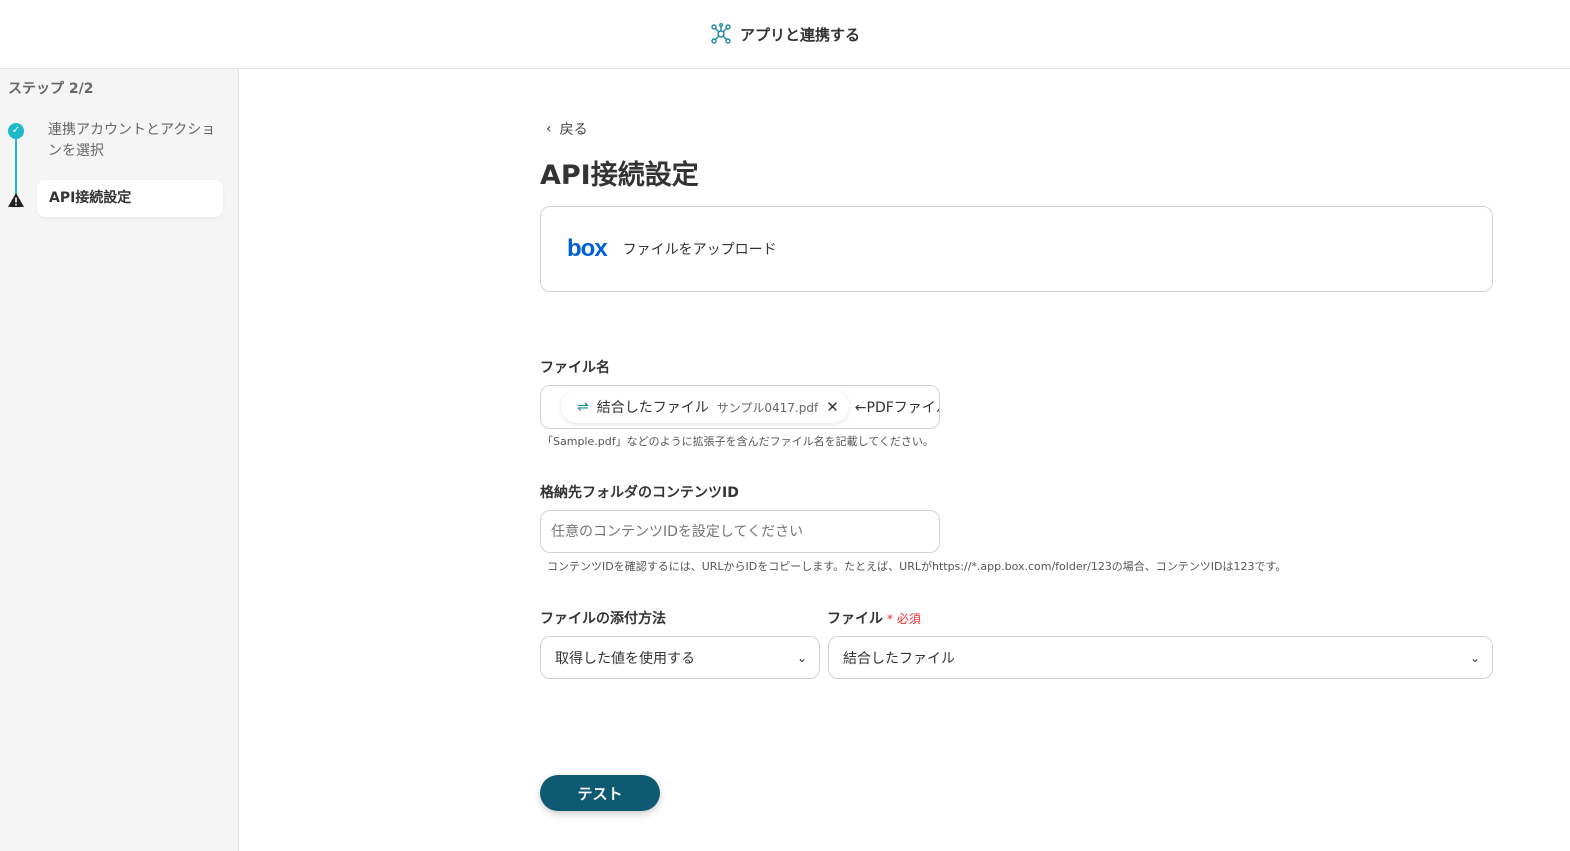 The height and width of the screenshot is (851, 1570). What do you see at coordinates (799, 34) in the screenshot?
I see `header-title: アプリと連携する` at bounding box center [799, 34].